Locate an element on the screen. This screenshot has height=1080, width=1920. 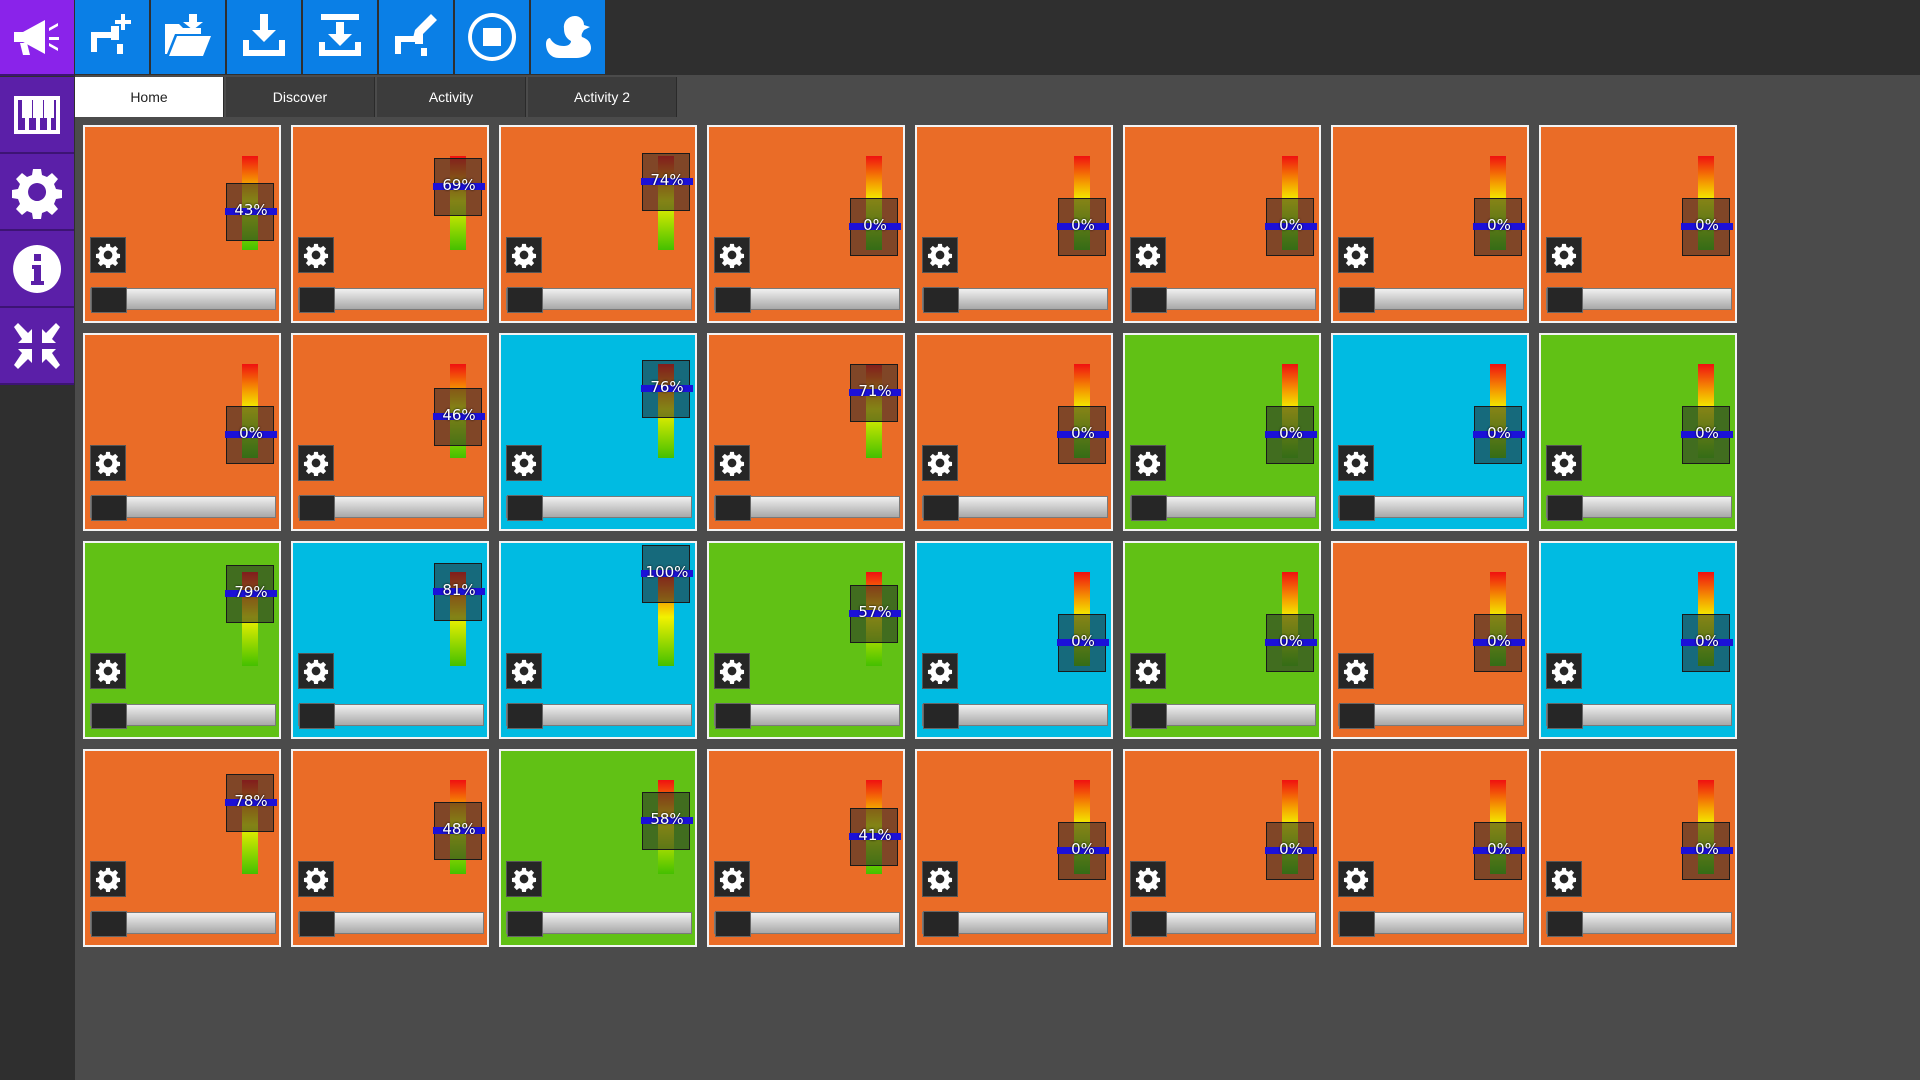
duck-button is located at coordinates (568, 37).